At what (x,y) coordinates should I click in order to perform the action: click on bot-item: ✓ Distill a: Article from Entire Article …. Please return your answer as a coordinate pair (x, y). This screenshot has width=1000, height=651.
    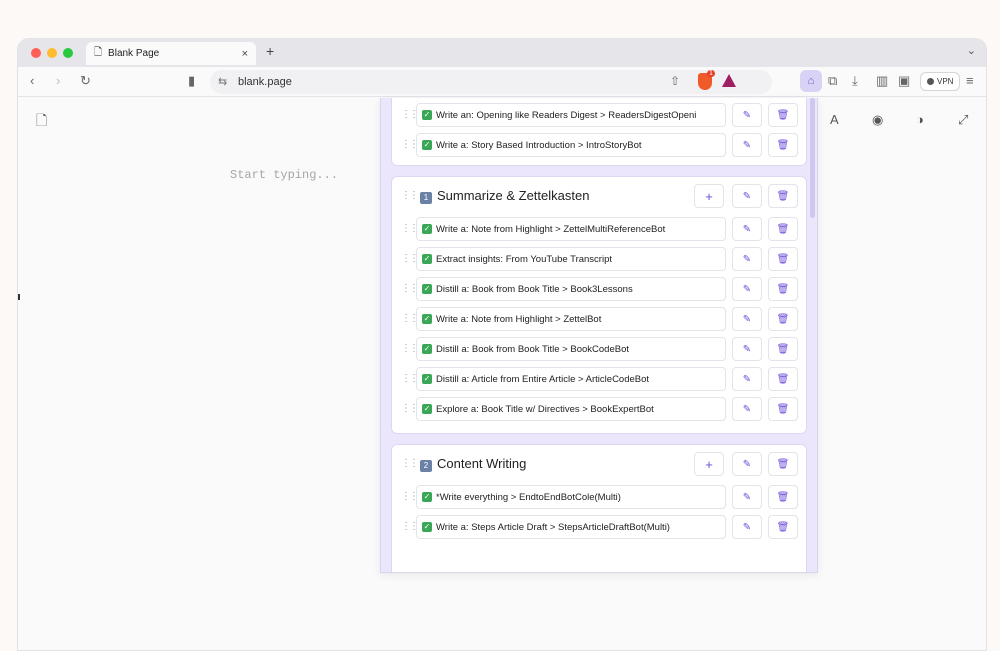
    Looking at the image, I should click on (571, 379).